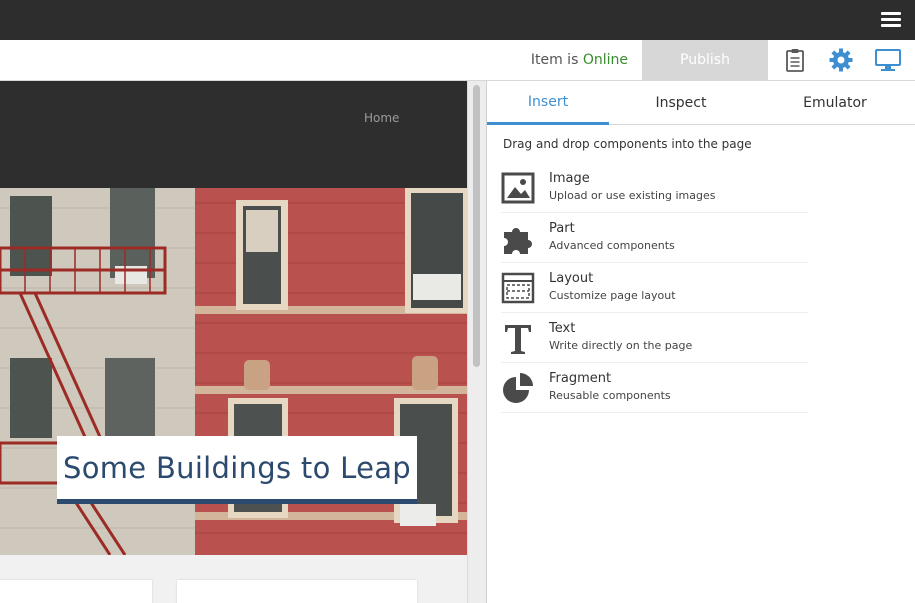  I want to click on panel-tabs: Insert Inspect Emulator, so click(701, 103).